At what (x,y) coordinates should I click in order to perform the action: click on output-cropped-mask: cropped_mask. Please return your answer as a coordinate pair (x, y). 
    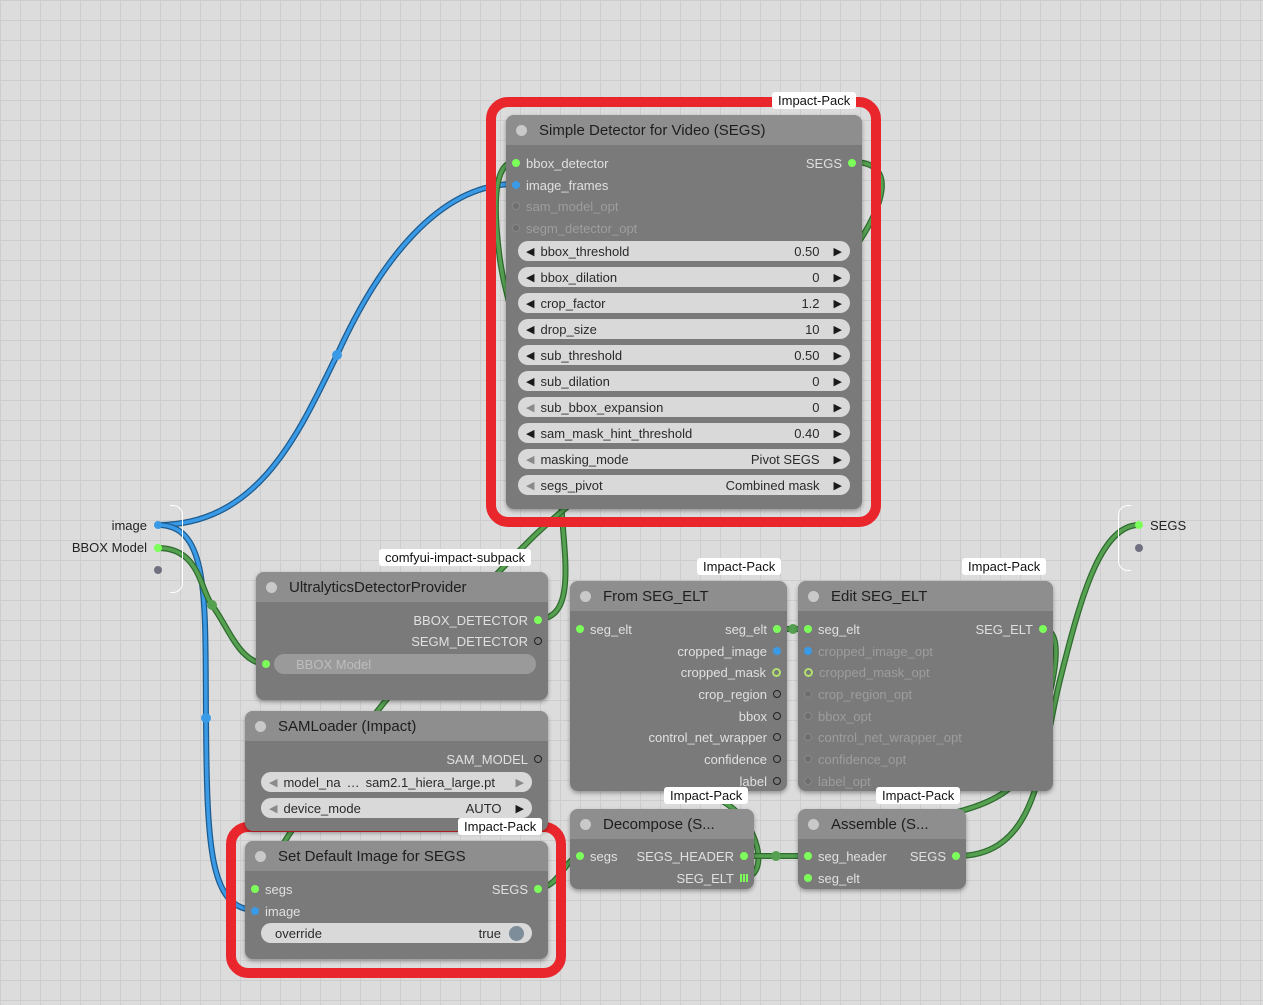
    Looking at the image, I should click on (731, 672).